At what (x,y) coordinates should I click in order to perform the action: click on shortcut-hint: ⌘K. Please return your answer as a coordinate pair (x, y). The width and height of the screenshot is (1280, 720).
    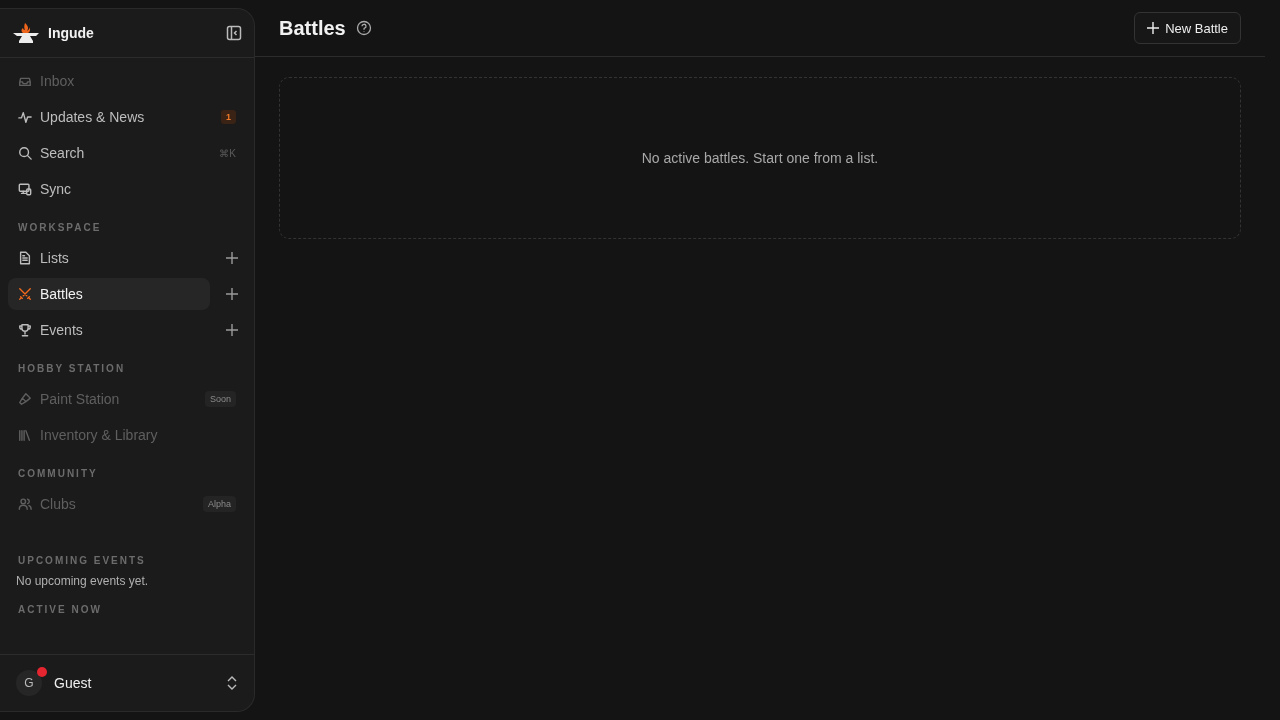
    Looking at the image, I should click on (227, 153).